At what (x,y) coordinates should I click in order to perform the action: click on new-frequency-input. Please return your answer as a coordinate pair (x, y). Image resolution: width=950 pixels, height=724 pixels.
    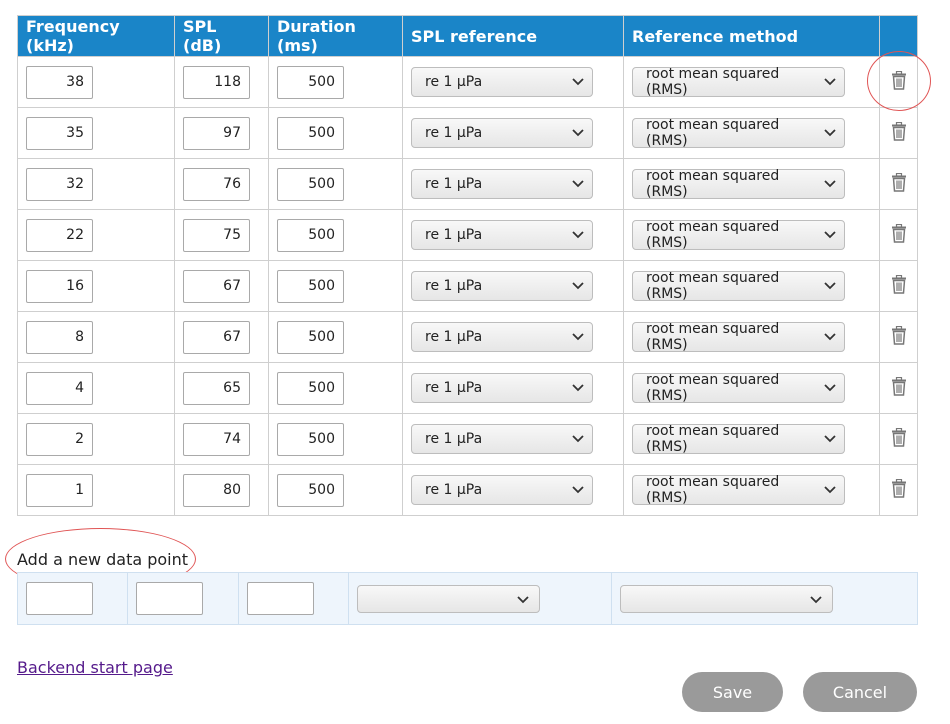
    Looking at the image, I should click on (59, 598).